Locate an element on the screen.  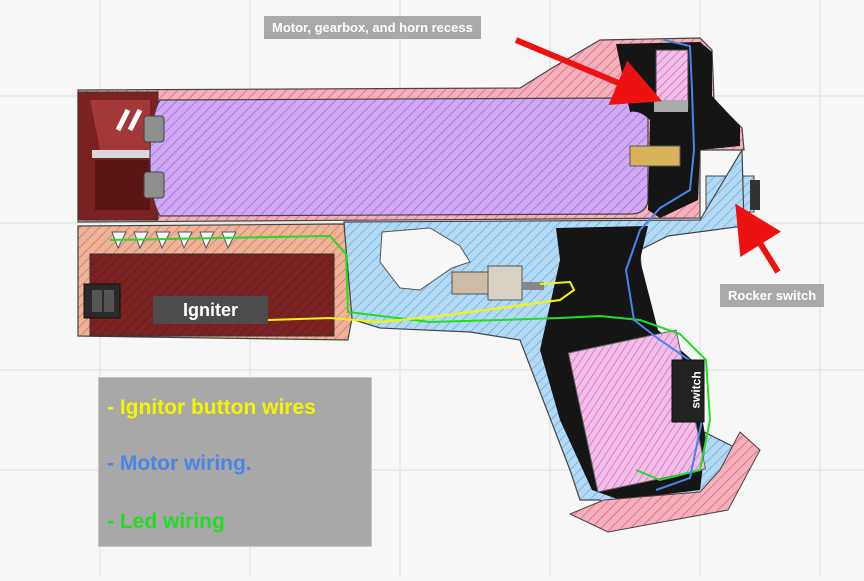
legend-item-ignitor: - Ignitor button wires is located at coordinates (211, 407).